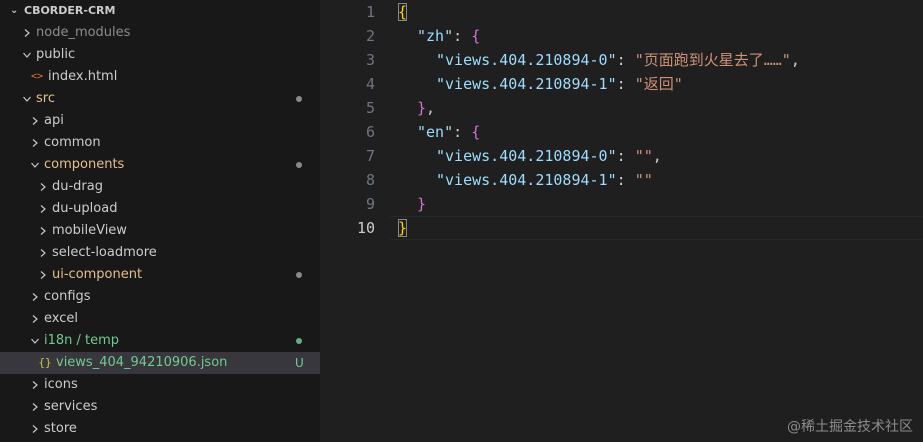 The height and width of the screenshot is (442, 923). I want to click on code-token: "views.404.210894-0", so click(526, 60).